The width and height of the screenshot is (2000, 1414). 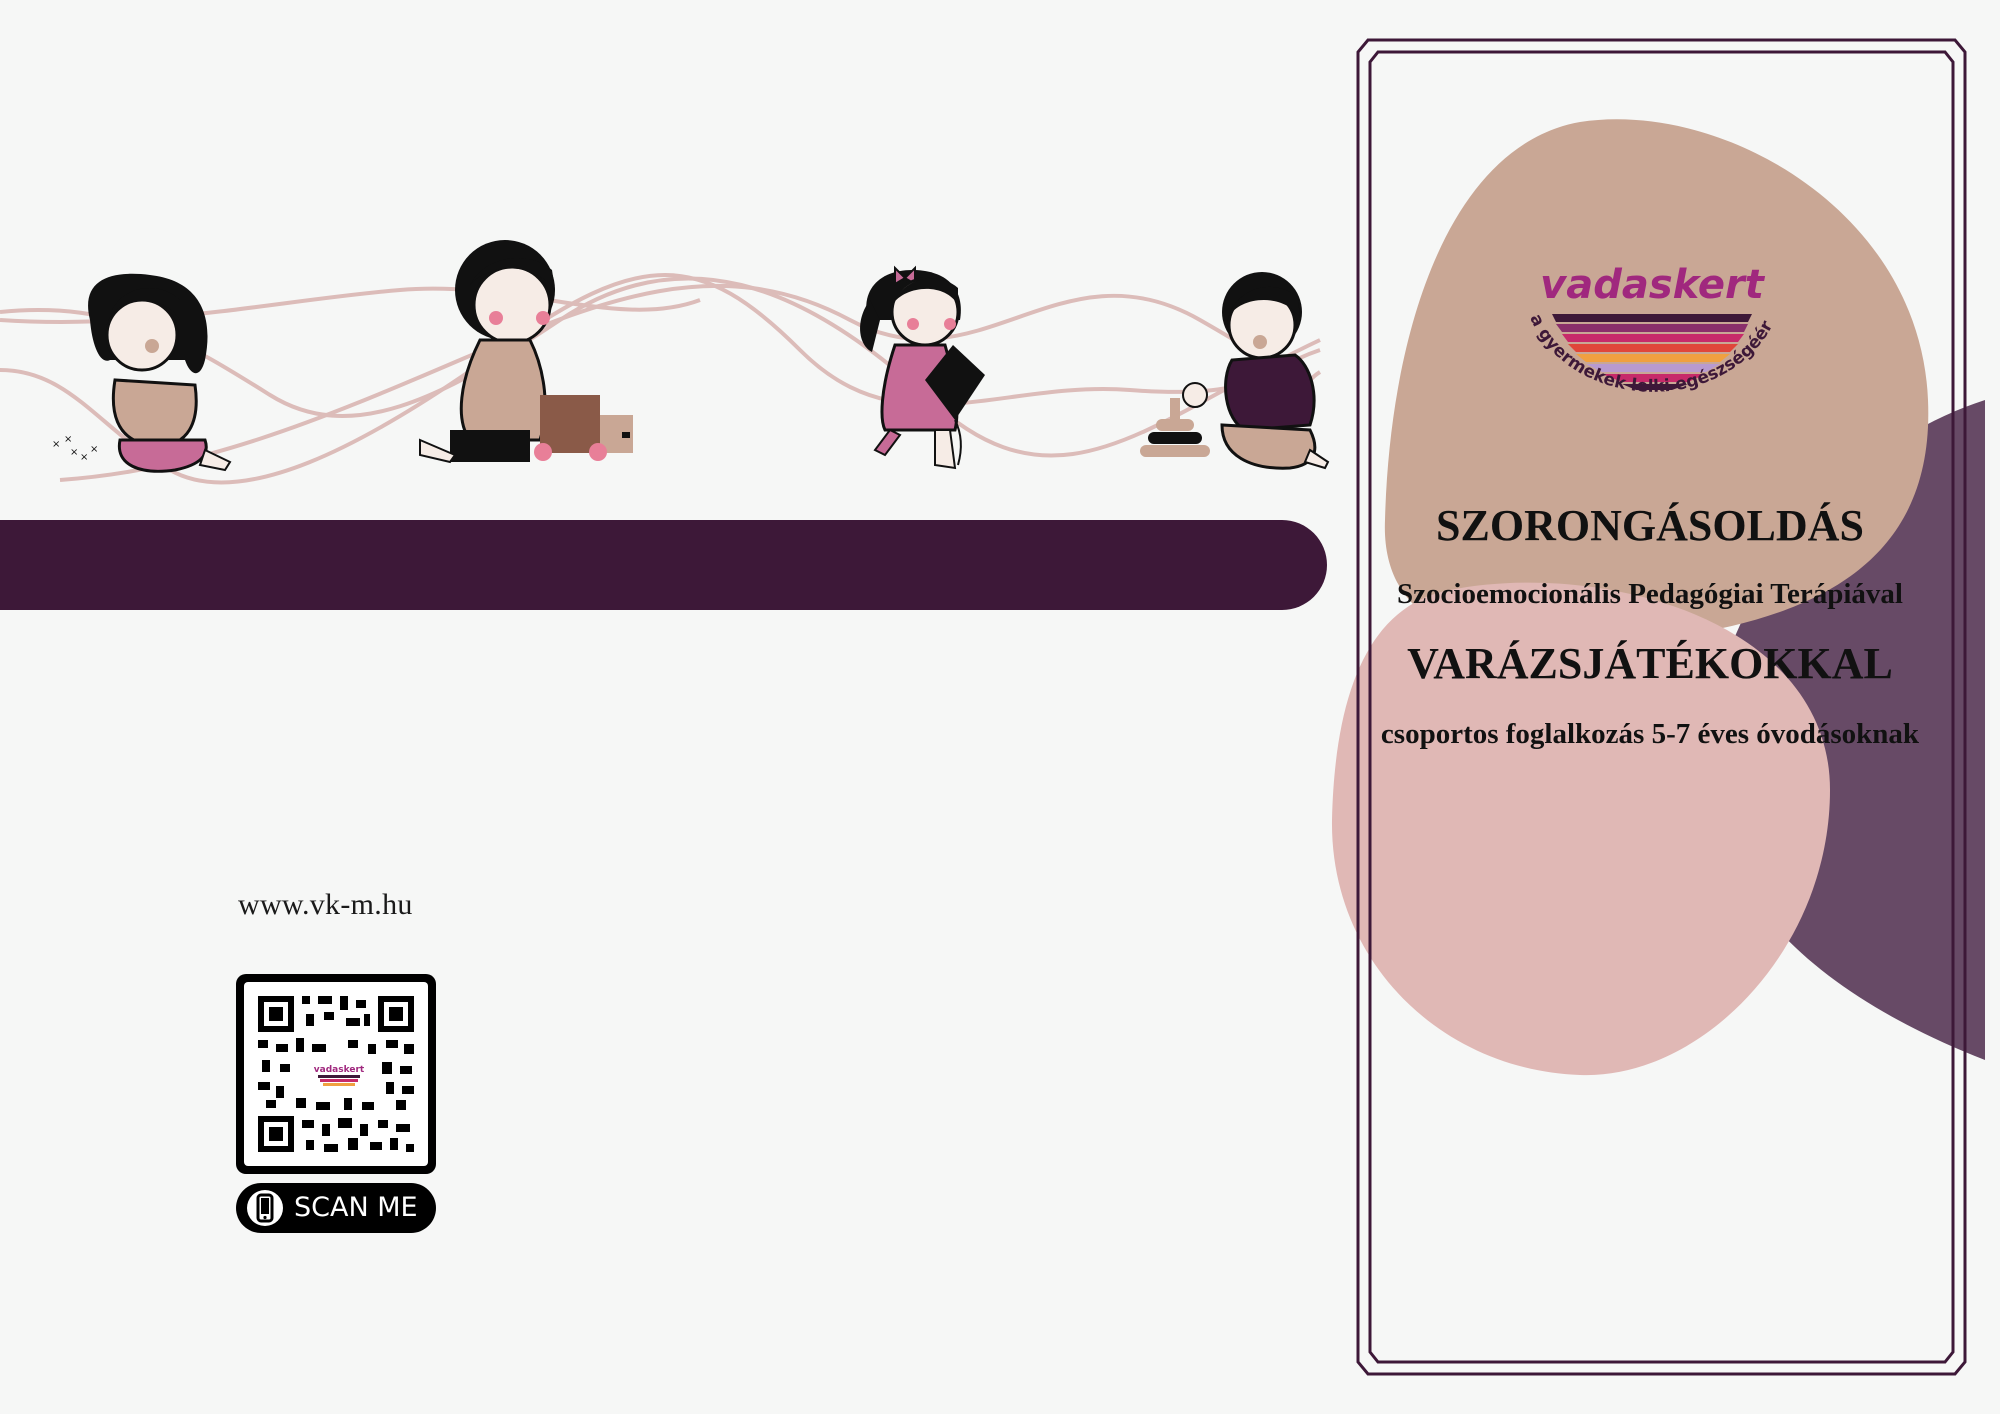 What do you see at coordinates (526, 352) in the screenshot?
I see `child-with-truck-icon` at bounding box center [526, 352].